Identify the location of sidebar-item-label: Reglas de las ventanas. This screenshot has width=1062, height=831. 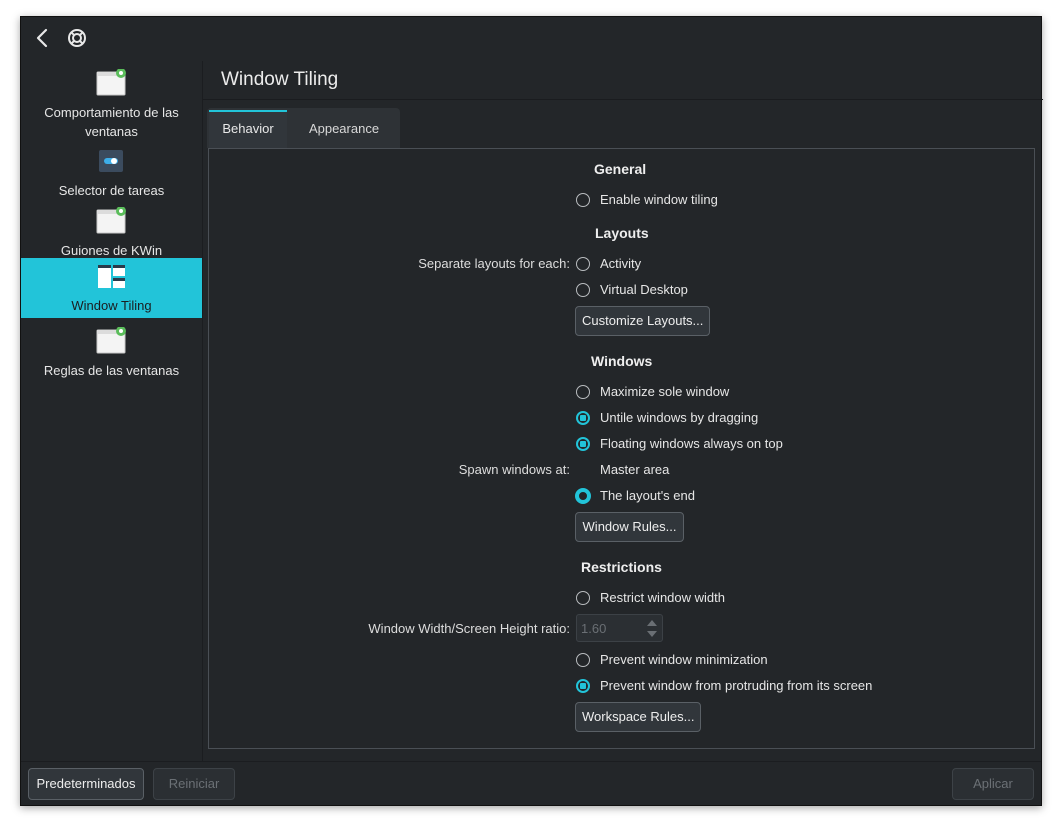
(111, 370).